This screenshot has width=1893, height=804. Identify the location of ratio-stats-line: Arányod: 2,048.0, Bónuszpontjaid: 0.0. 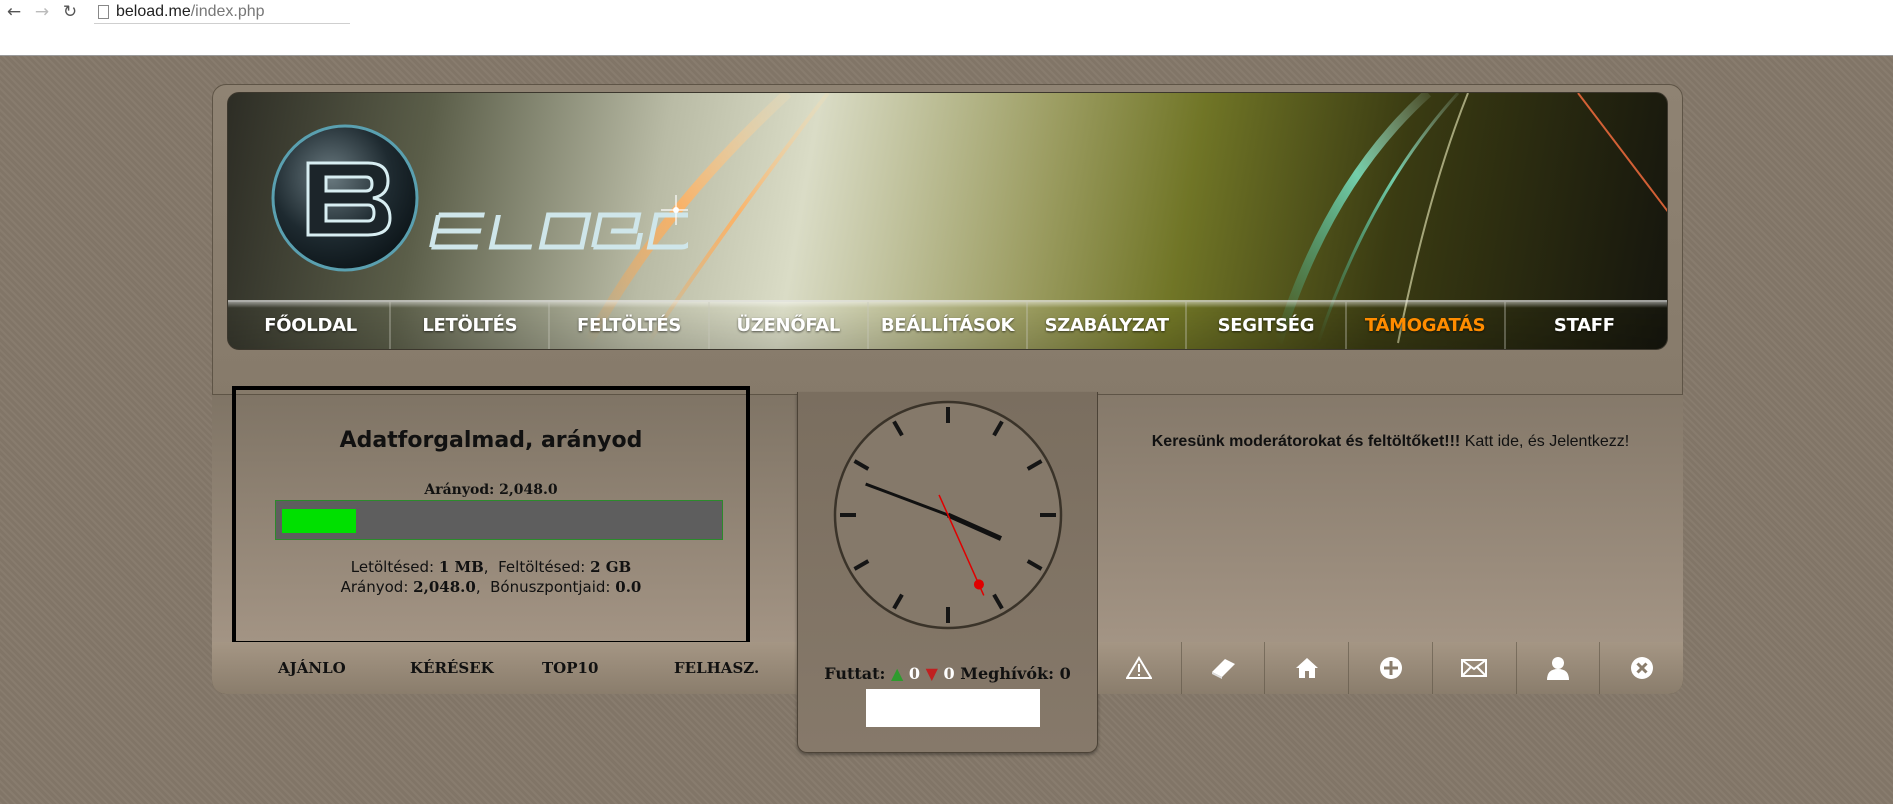
(491, 587).